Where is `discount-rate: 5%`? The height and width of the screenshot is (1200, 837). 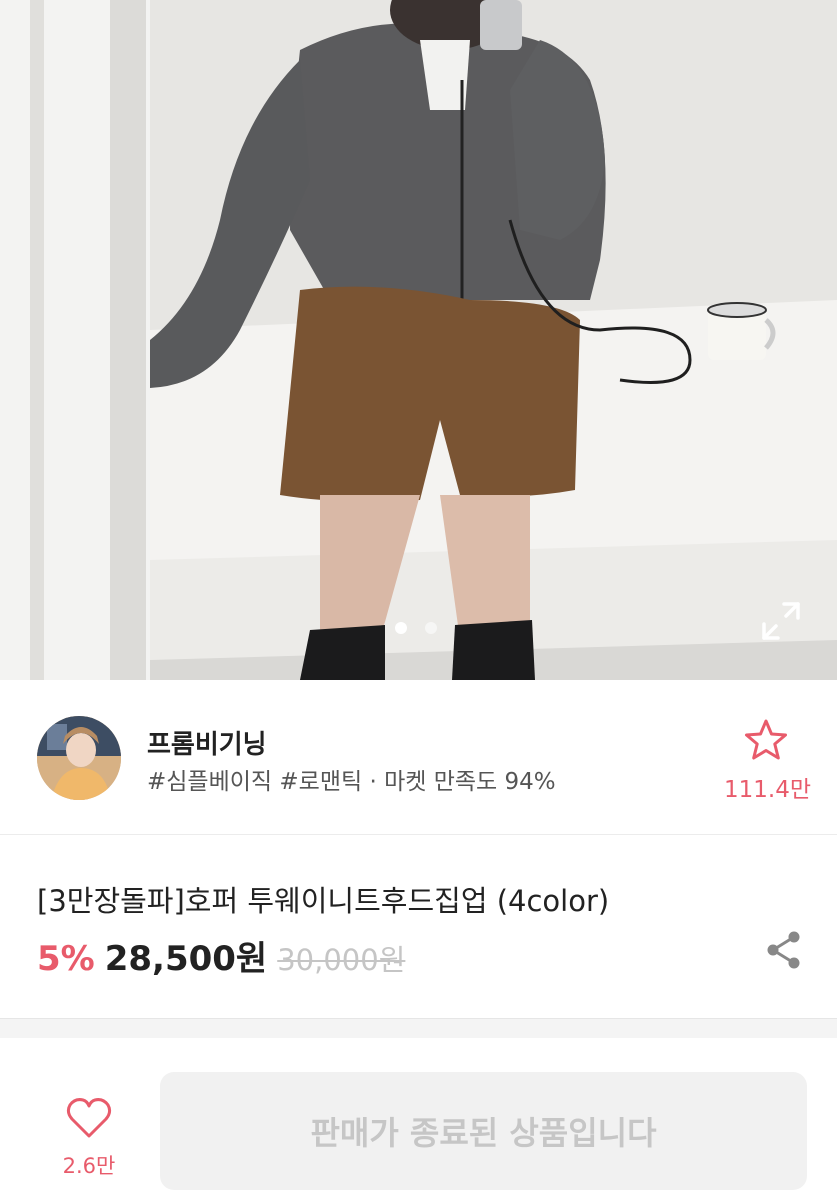 discount-rate: 5% is located at coordinates (66, 959).